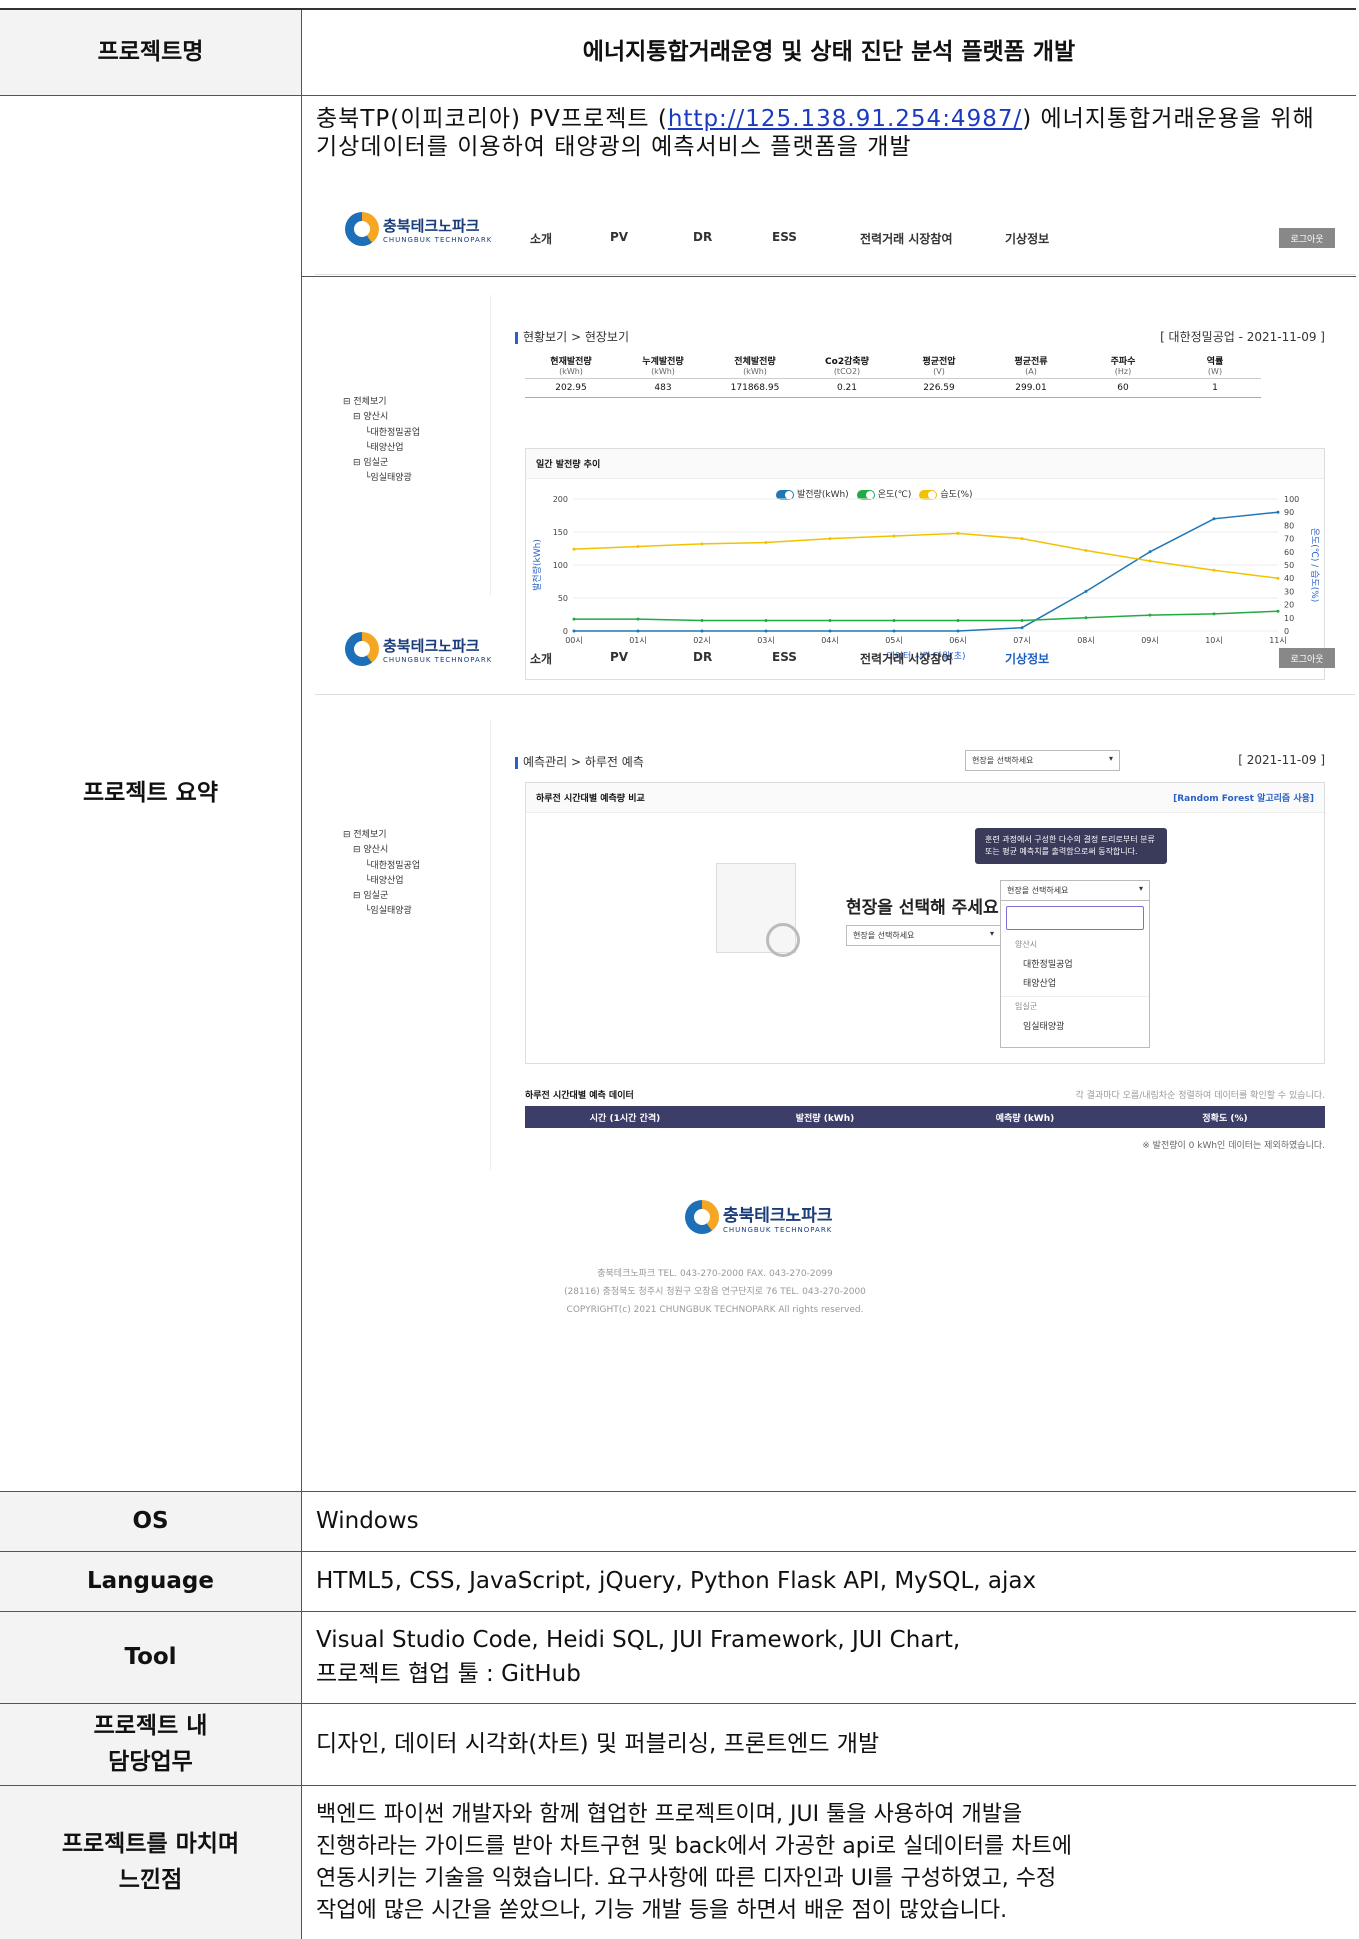 This screenshot has height=1939, width=1359. What do you see at coordinates (151, 1521) in the screenshot?
I see `os-label: OS` at bounding box center [151, 1521].